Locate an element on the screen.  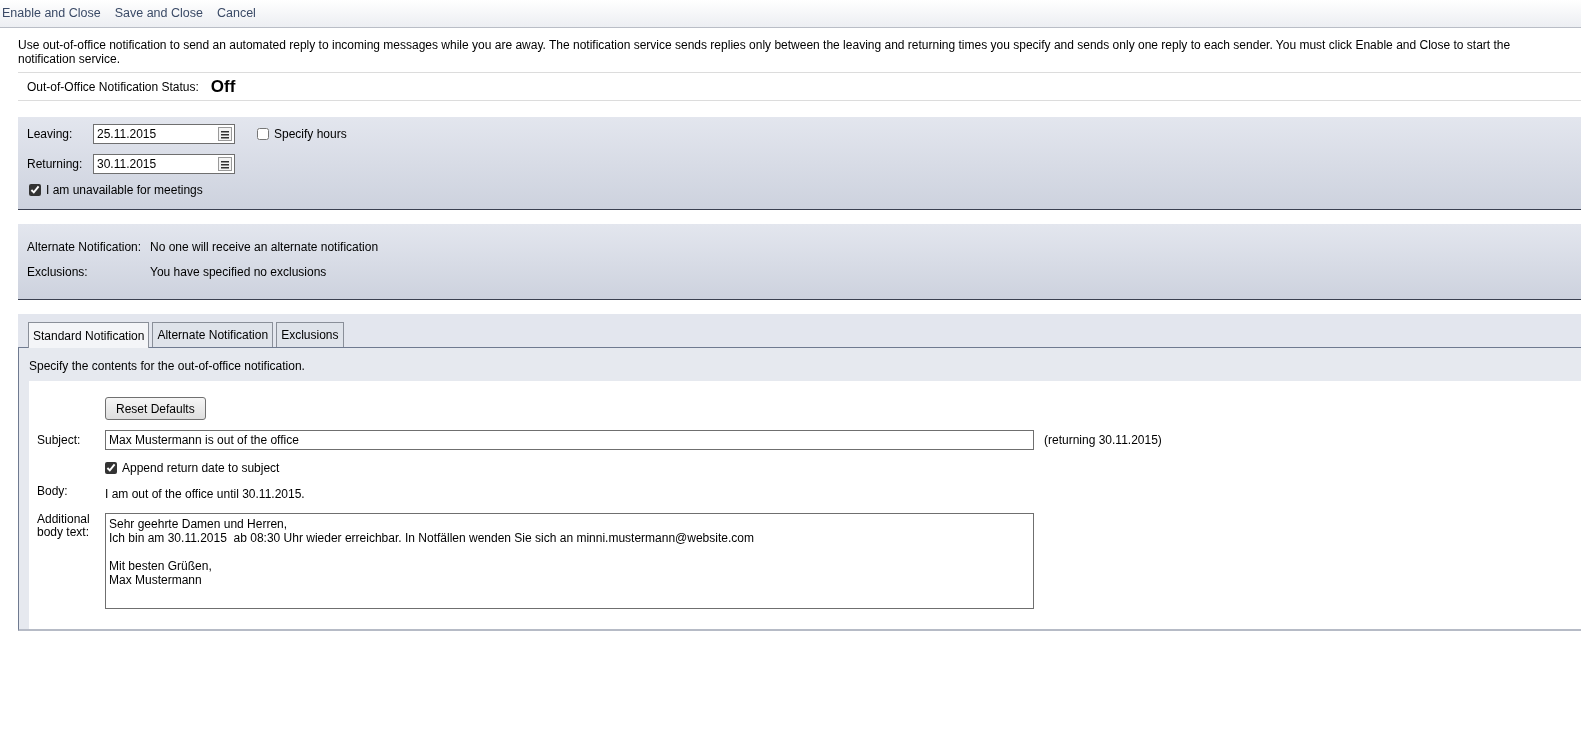
field-value: No one will receive an alternate notification is located at coordinates (264, 247).